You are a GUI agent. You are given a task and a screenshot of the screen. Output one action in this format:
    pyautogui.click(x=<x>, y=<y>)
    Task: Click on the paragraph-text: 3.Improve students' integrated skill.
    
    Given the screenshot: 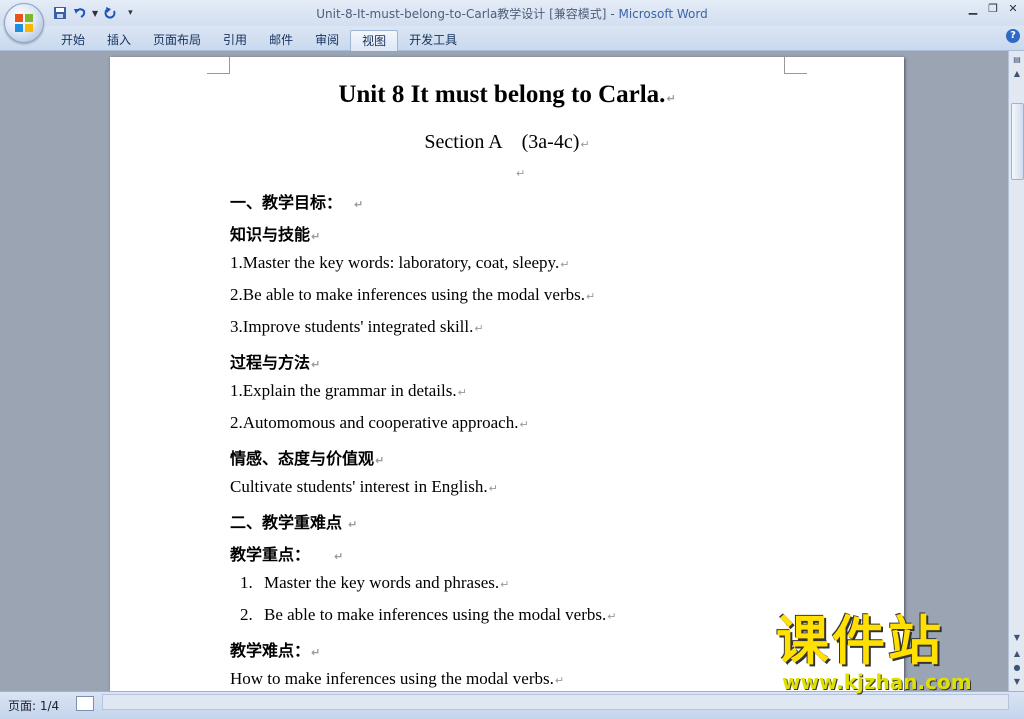 What is the action you would take?
    pyautogui.click(x=352, y=326)
    